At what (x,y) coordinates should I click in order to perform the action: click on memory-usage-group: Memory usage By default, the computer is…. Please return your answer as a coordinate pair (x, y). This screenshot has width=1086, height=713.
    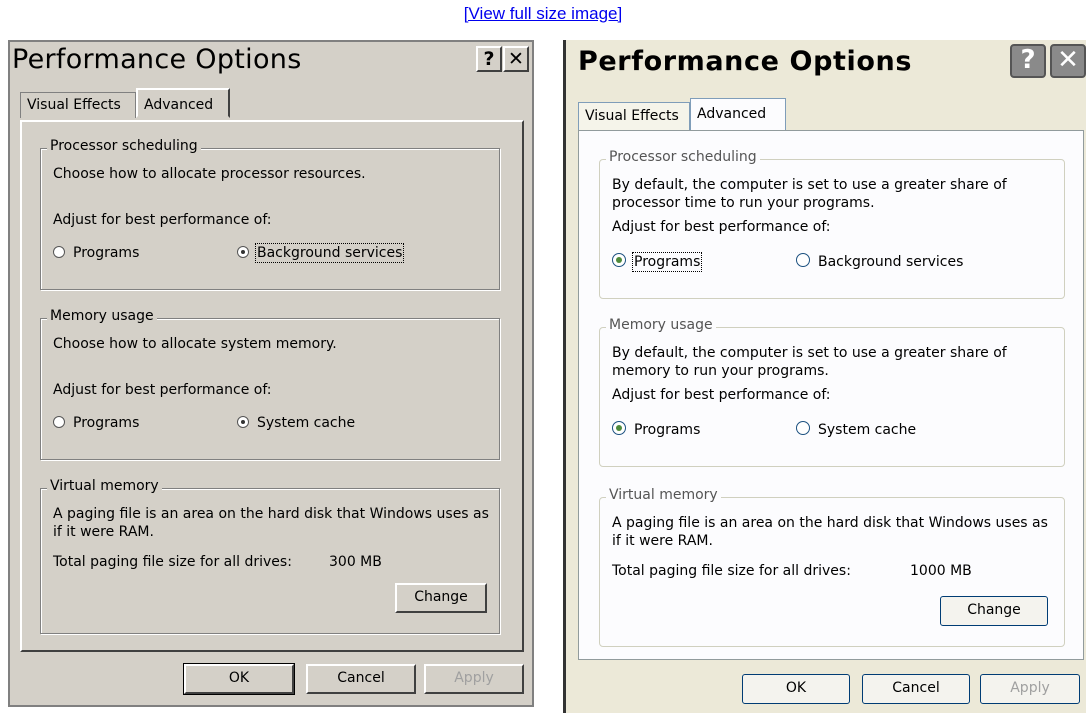
    Looking at the image, I should click on (832, 392).